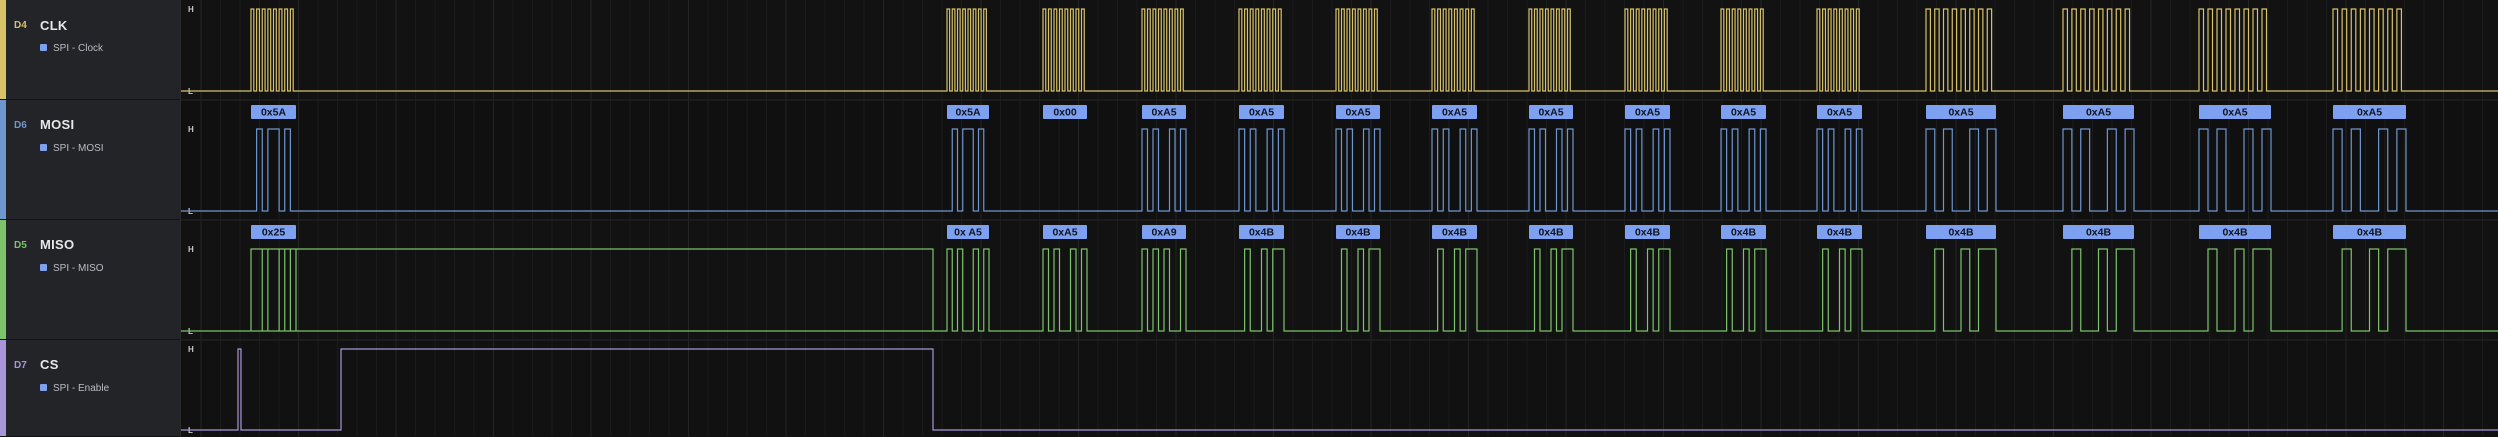 The height and width of the screenshot is (437, 2498). What do you see at coordinates (968, 233) in the screenshot?
I see `miso-byte-label: 0x A5` at bounding box center [968, 233].